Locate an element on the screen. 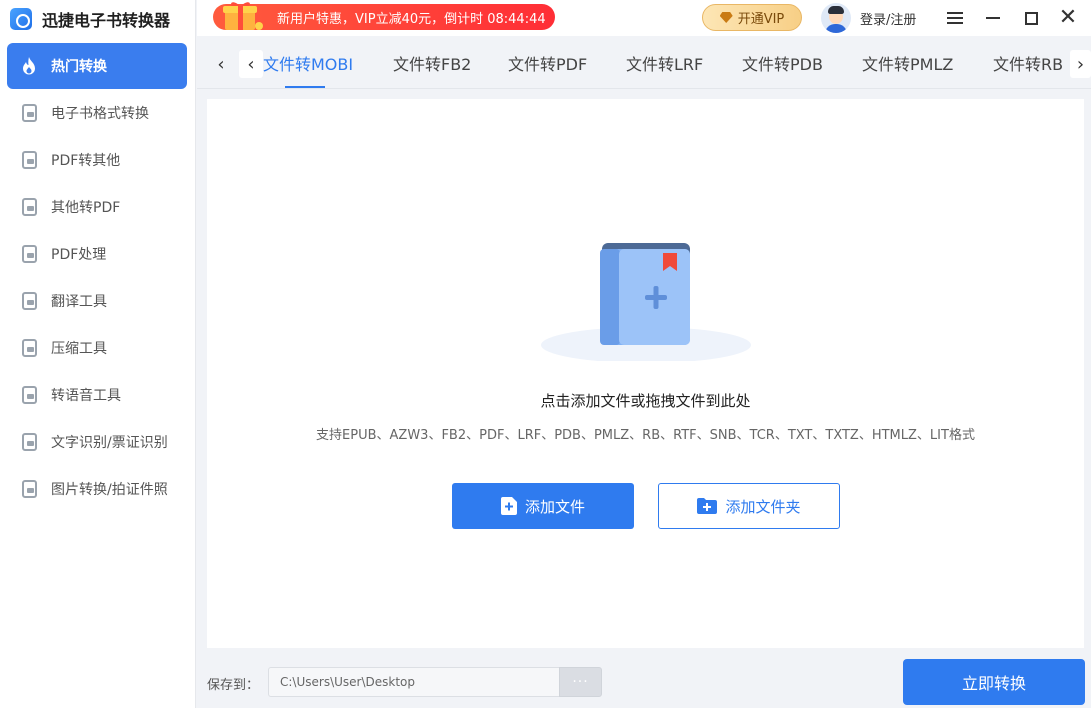 The width and height of the screenshot is (1091, 708). sidebar-item-label: 翻译工具 is located at coordinates (79, 302).